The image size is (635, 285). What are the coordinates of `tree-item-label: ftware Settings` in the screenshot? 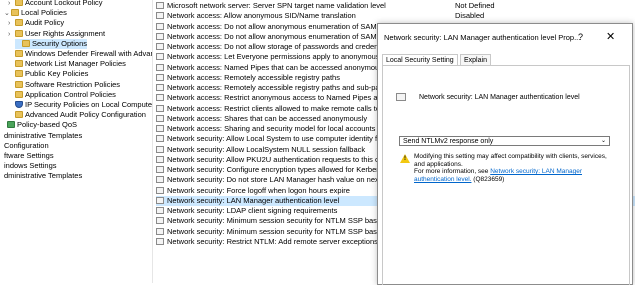 It's located at (29, 155).